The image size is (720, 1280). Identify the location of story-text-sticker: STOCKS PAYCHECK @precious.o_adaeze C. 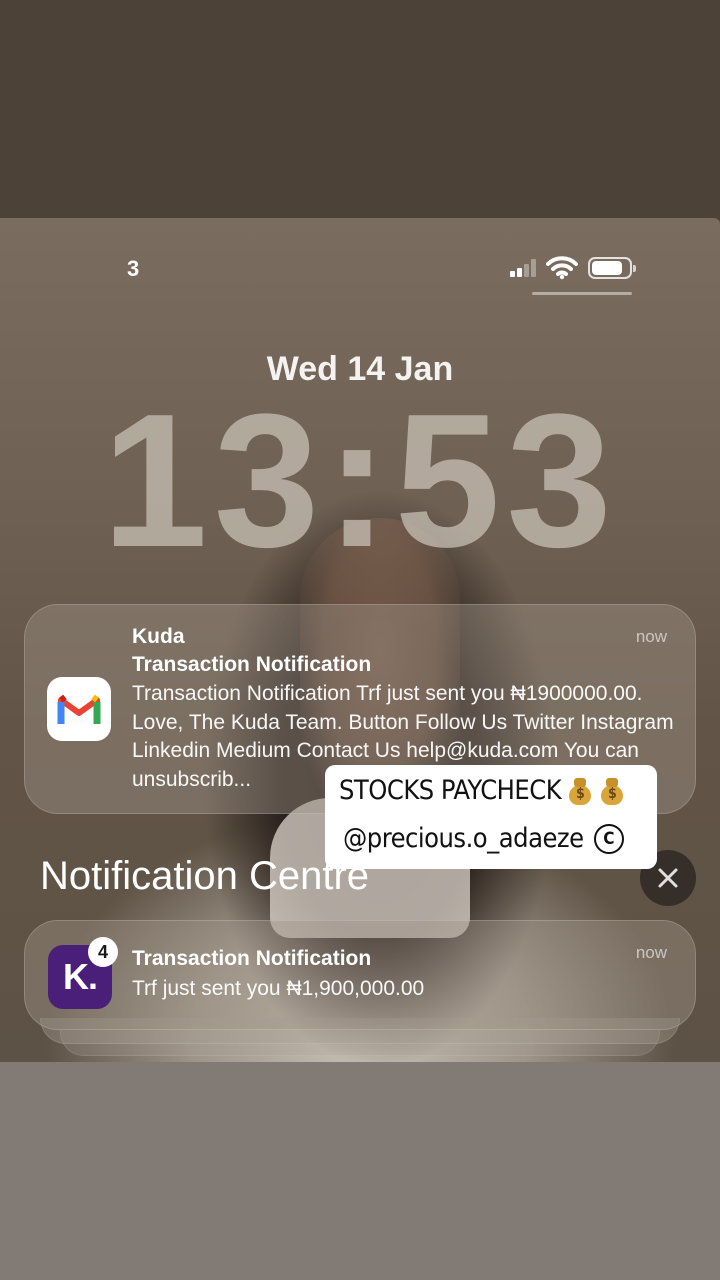
(491, 817).